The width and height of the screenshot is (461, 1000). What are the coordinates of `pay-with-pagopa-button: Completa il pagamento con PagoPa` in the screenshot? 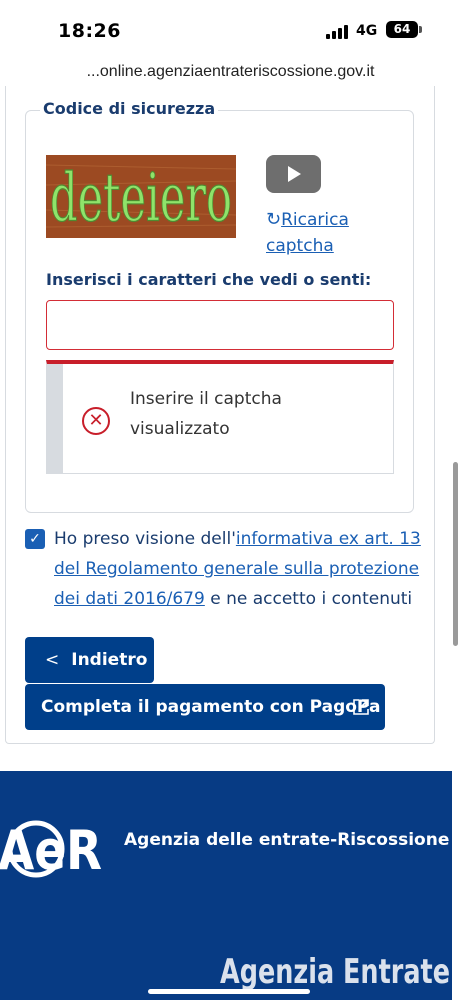 It's located at (205, 707).